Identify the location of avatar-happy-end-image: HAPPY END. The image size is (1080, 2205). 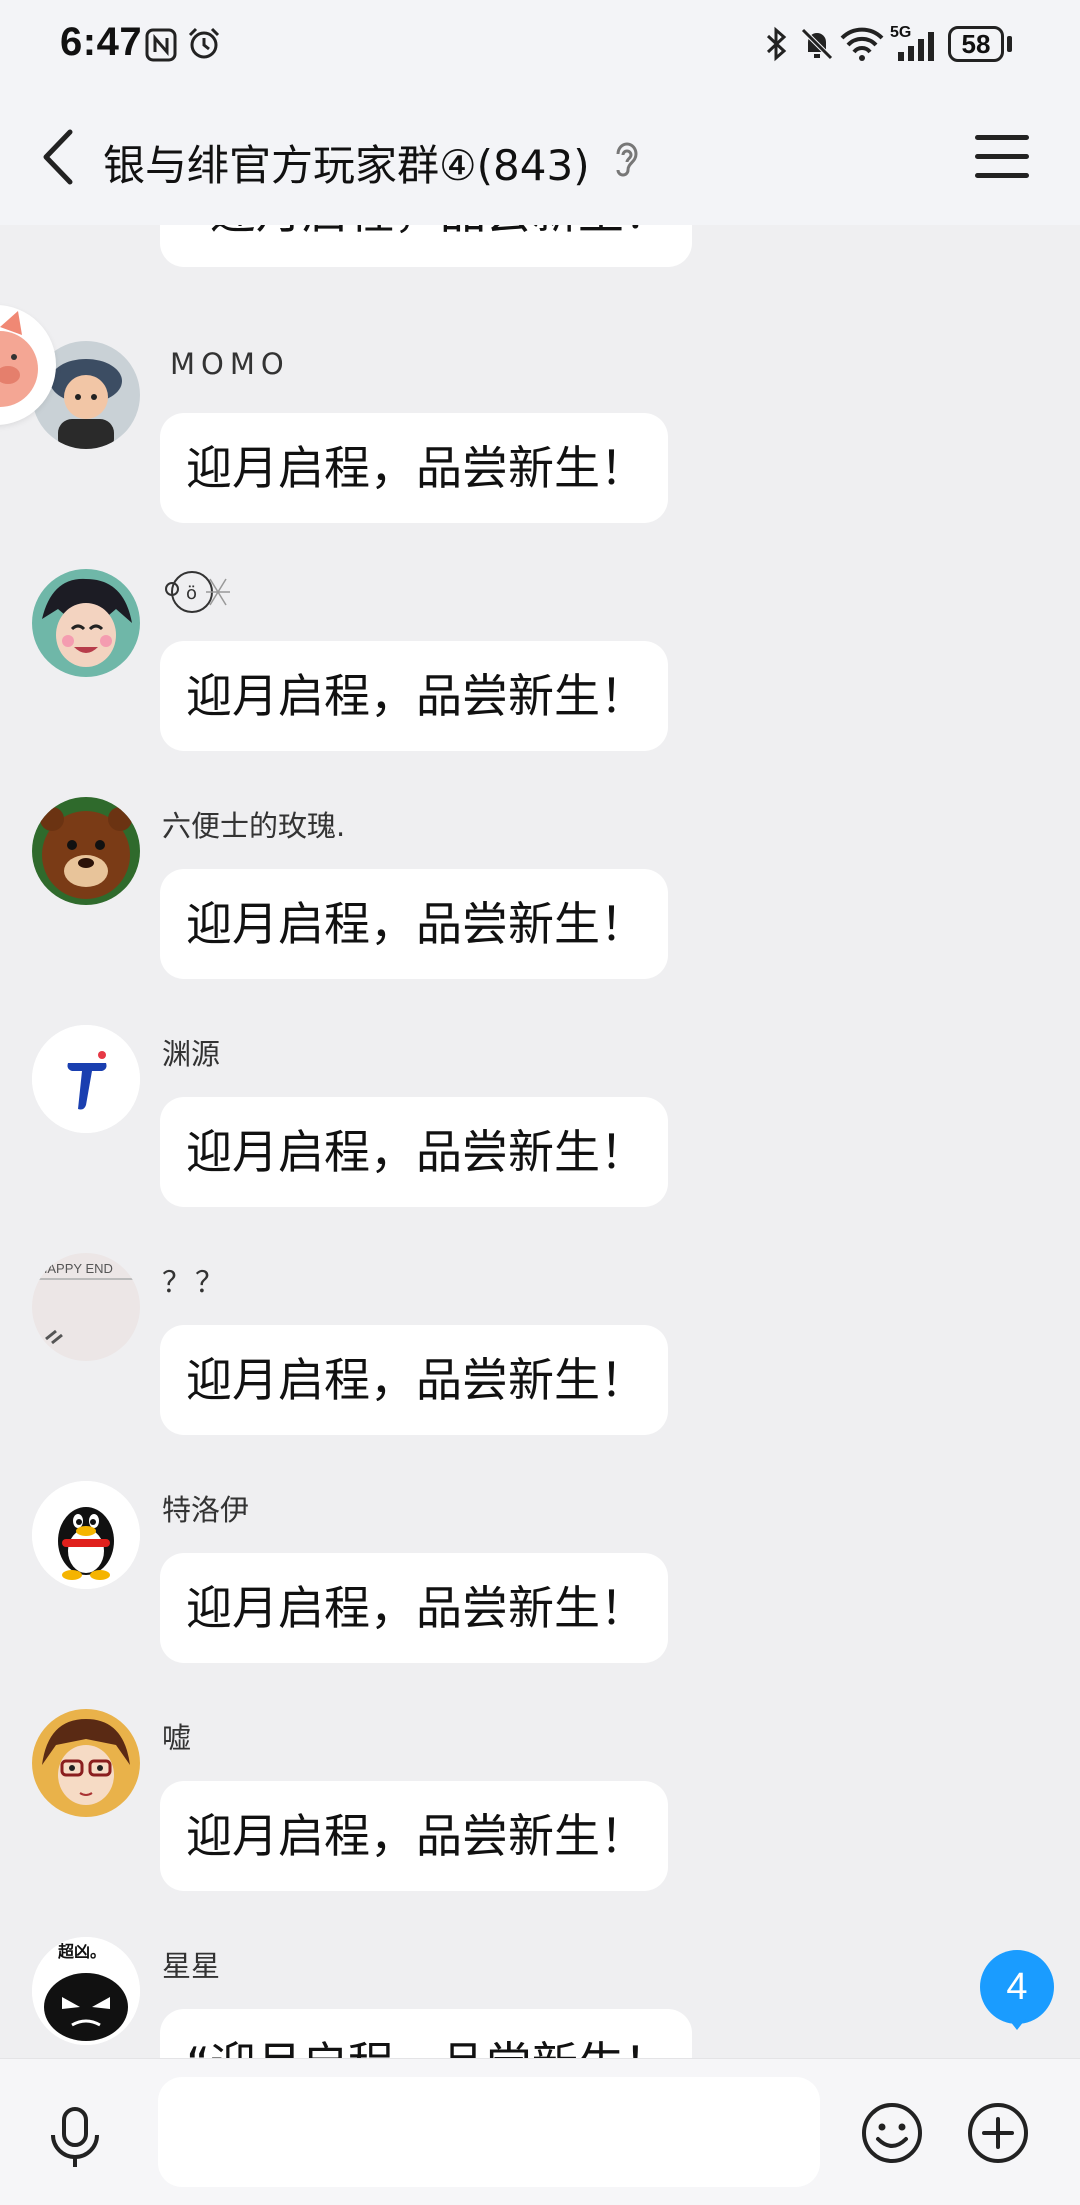
(86, 1307).